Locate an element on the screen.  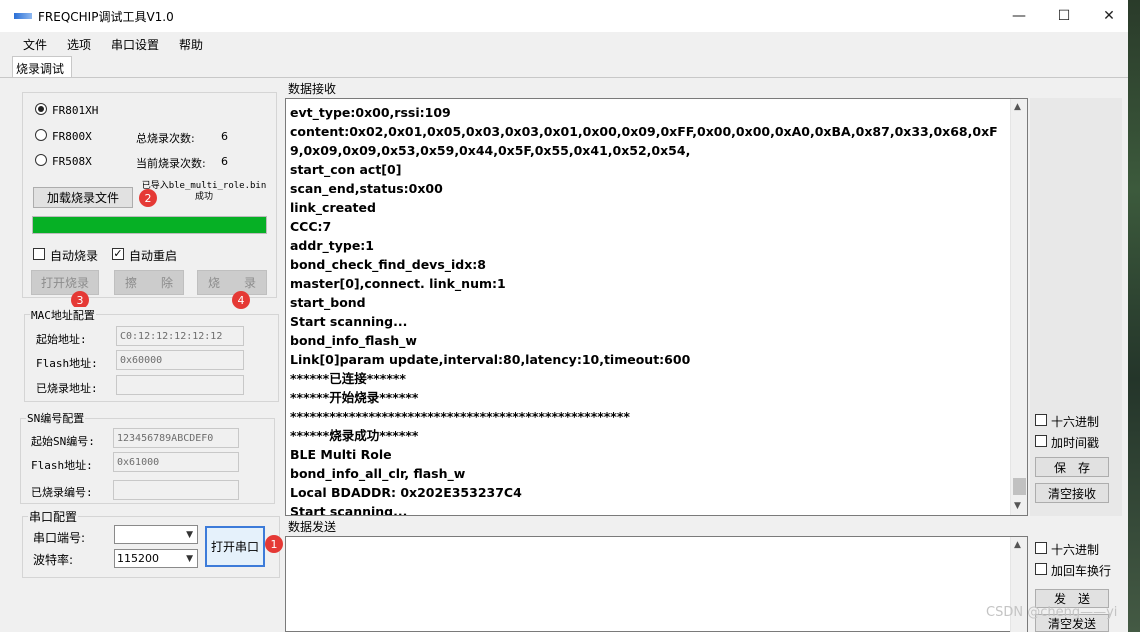
erase-button: 擦 除 is located at coordinates (149, 282).